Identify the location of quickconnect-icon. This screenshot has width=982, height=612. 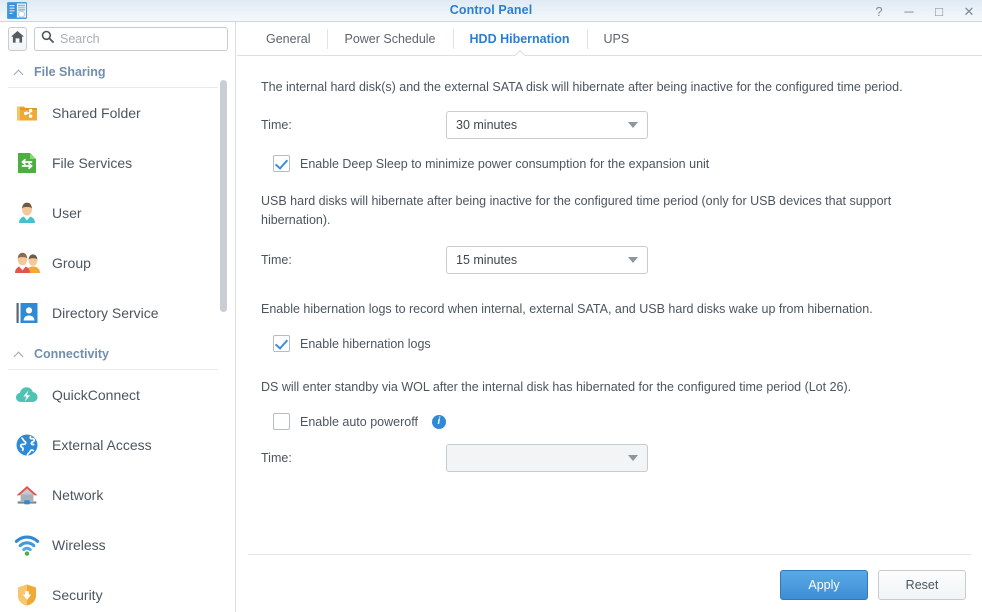
(27, 395).